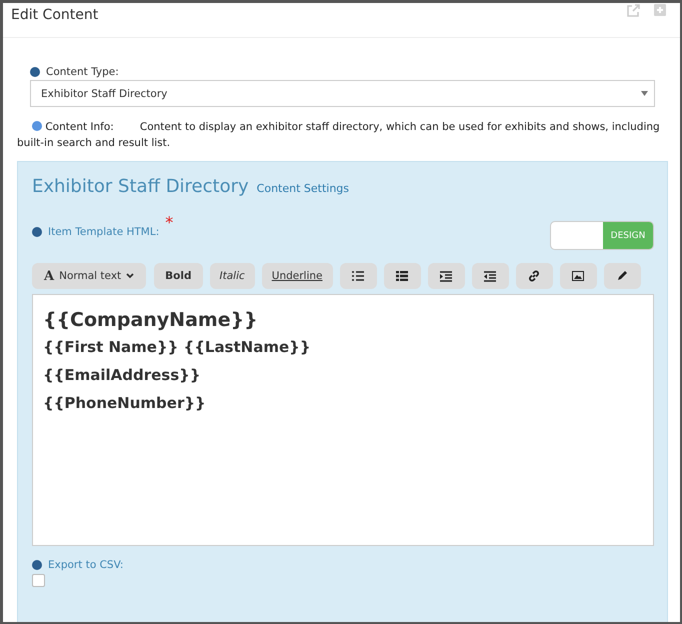 This screenshot has height=624, width=682. I want to click on dropdown-caret-icon, so click(644, 93).